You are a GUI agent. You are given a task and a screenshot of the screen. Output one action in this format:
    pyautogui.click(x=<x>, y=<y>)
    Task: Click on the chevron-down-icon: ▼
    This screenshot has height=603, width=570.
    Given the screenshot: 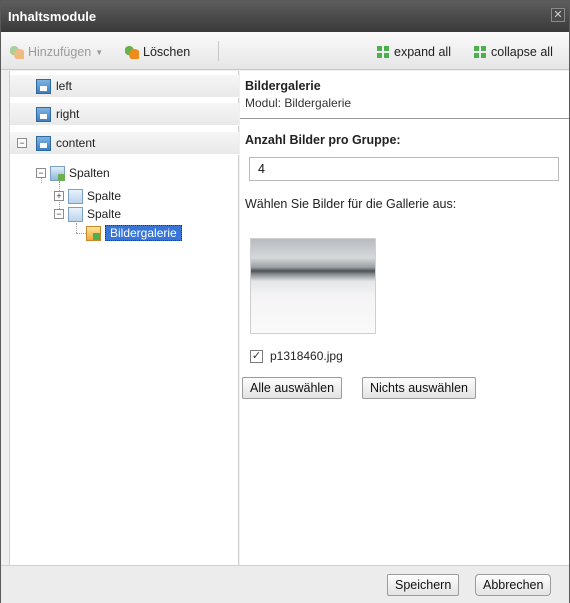 What is the action you would take?
    pyautogui.click(x=99, y=52)
    